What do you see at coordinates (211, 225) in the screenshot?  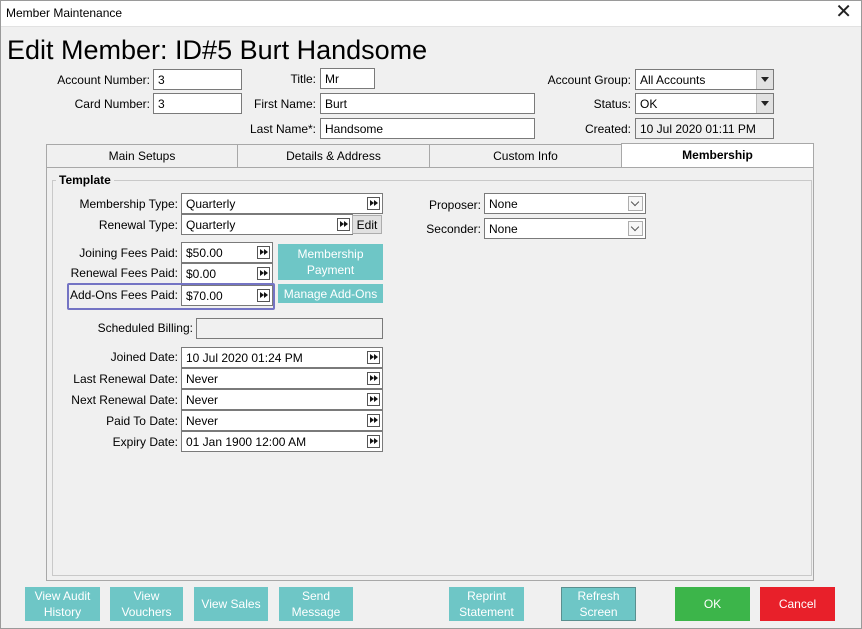 I see `renewal-type-value: Quarterly` at bounding box center [211, 225].